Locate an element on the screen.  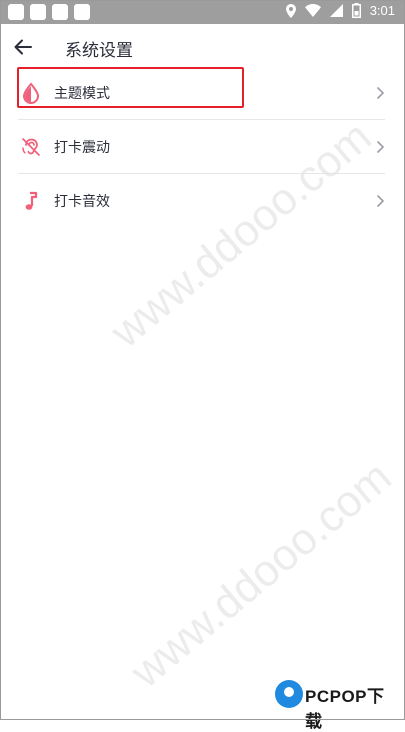
setting-label: 主题模式 is located at coordinates (82, 94).